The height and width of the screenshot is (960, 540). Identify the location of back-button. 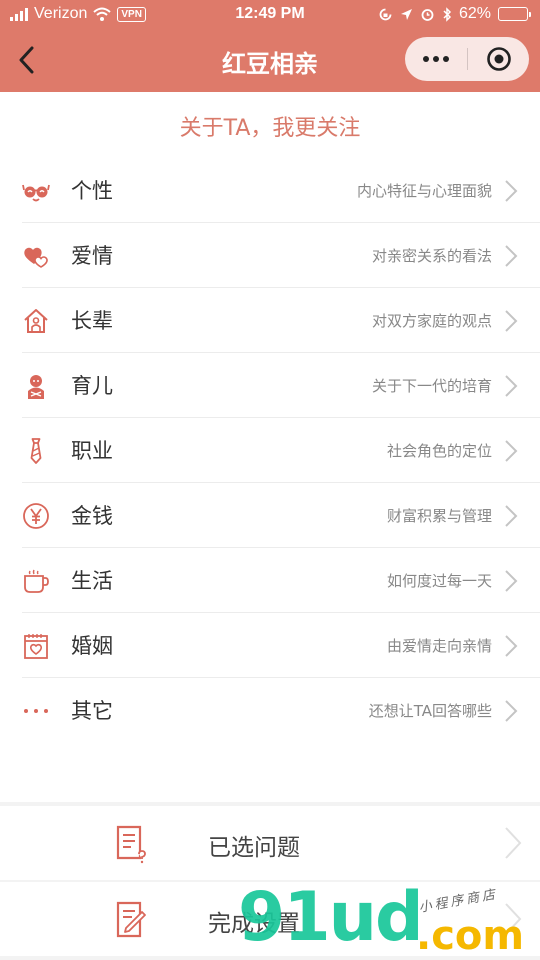
(26, 60).